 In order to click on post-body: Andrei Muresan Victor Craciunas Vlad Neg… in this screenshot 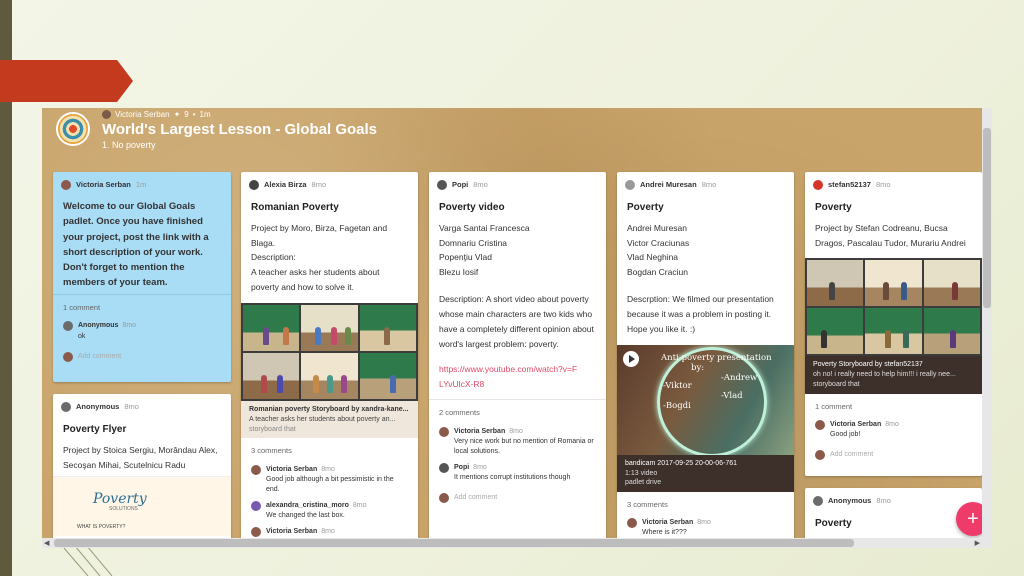, I will do `click(705, 280)`.